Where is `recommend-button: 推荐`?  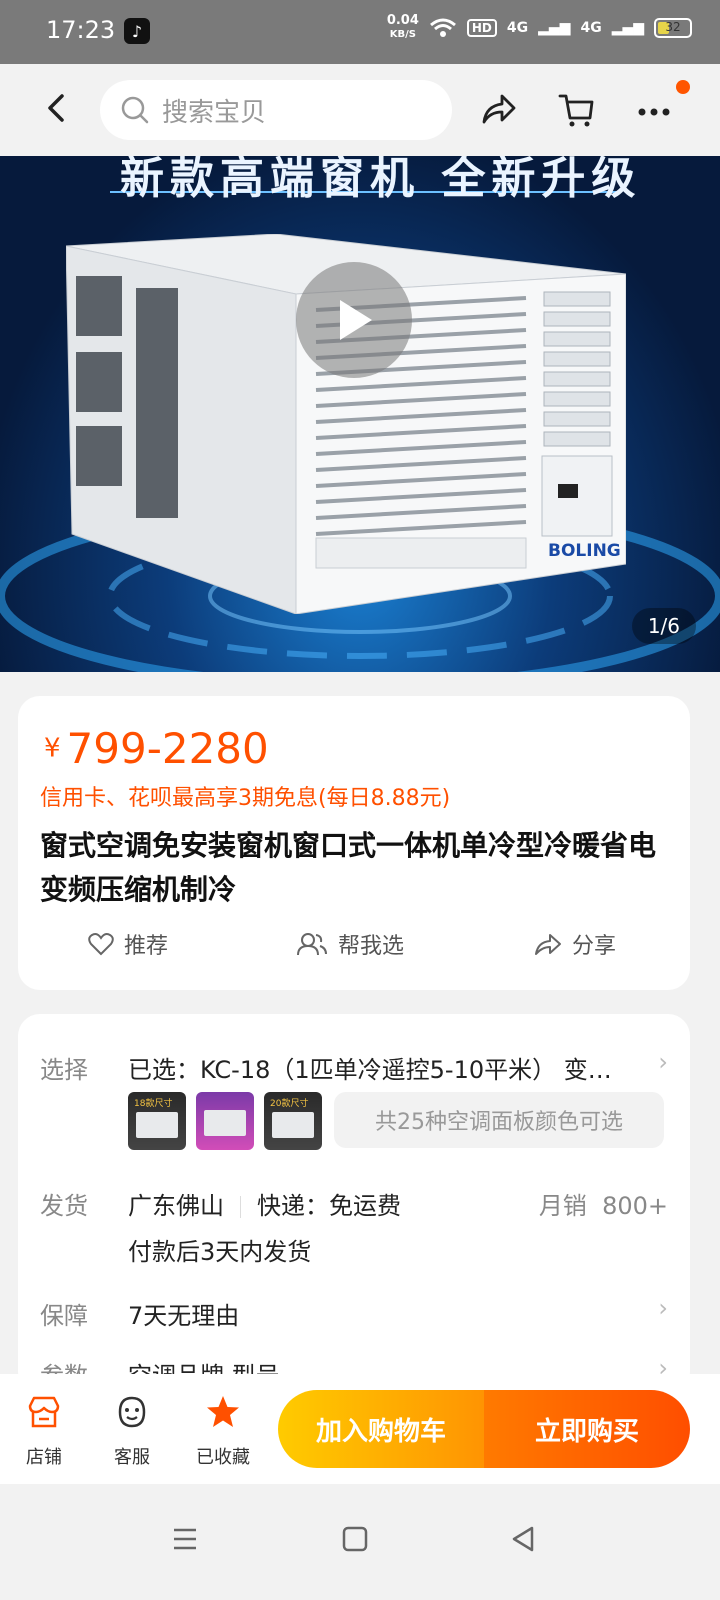 recommend-button: 推荐 is located at coordinates (128, 944).